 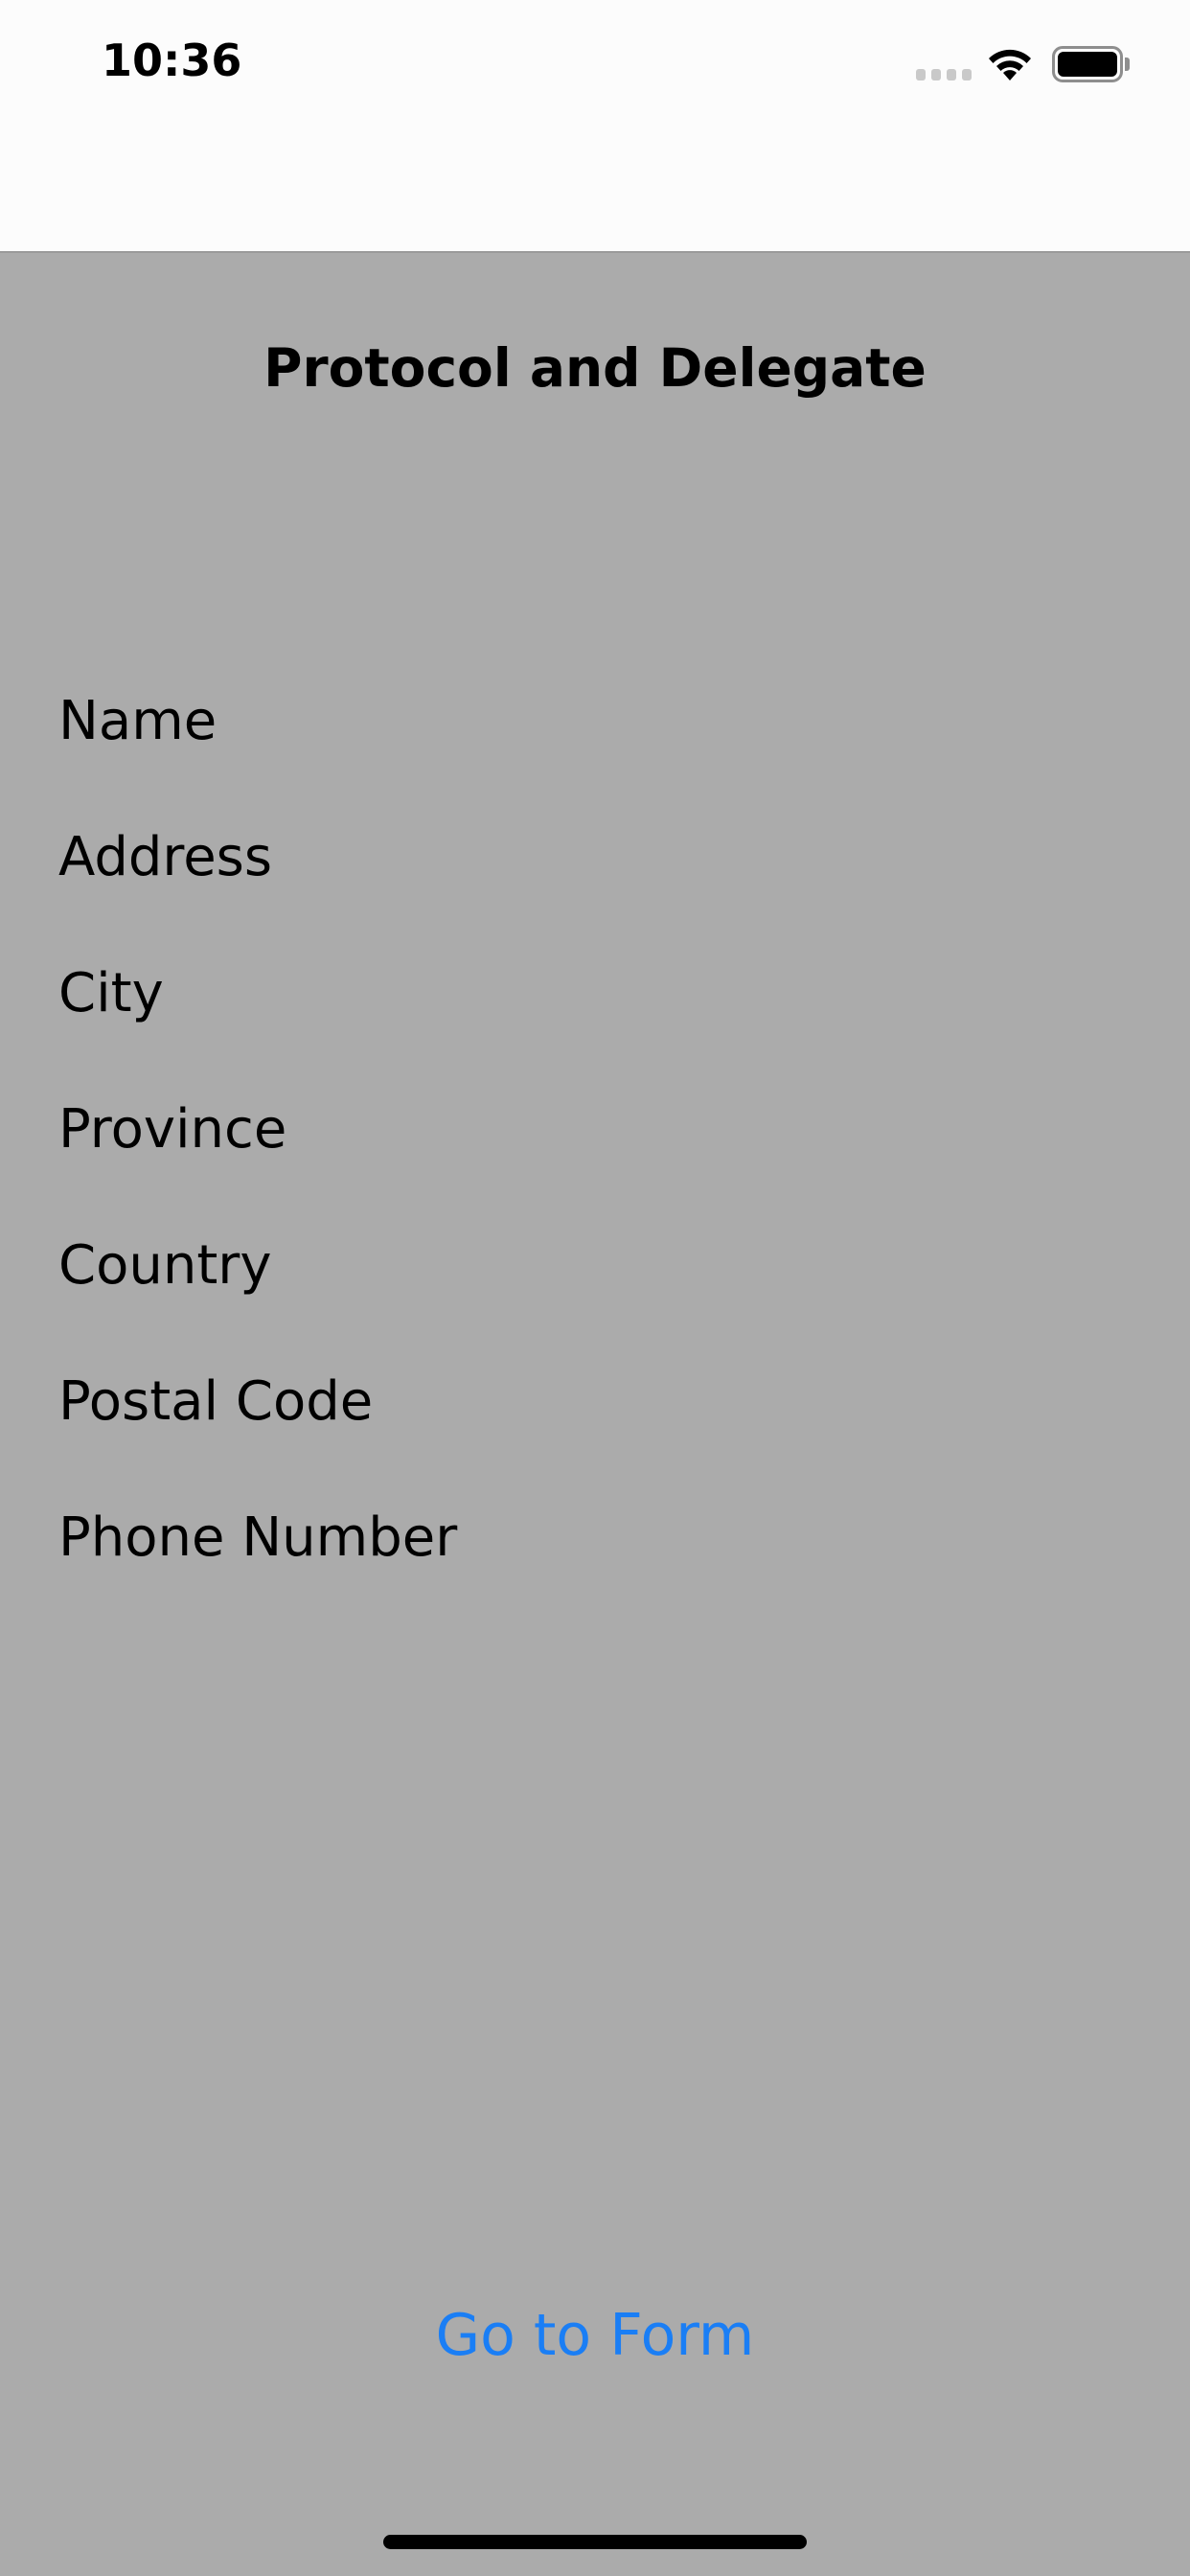 What do you see at coordinates (258, 1537) in the screenshot?
I see `field-label-phone-number: Phone Number` at bounding box center [258, 1537].